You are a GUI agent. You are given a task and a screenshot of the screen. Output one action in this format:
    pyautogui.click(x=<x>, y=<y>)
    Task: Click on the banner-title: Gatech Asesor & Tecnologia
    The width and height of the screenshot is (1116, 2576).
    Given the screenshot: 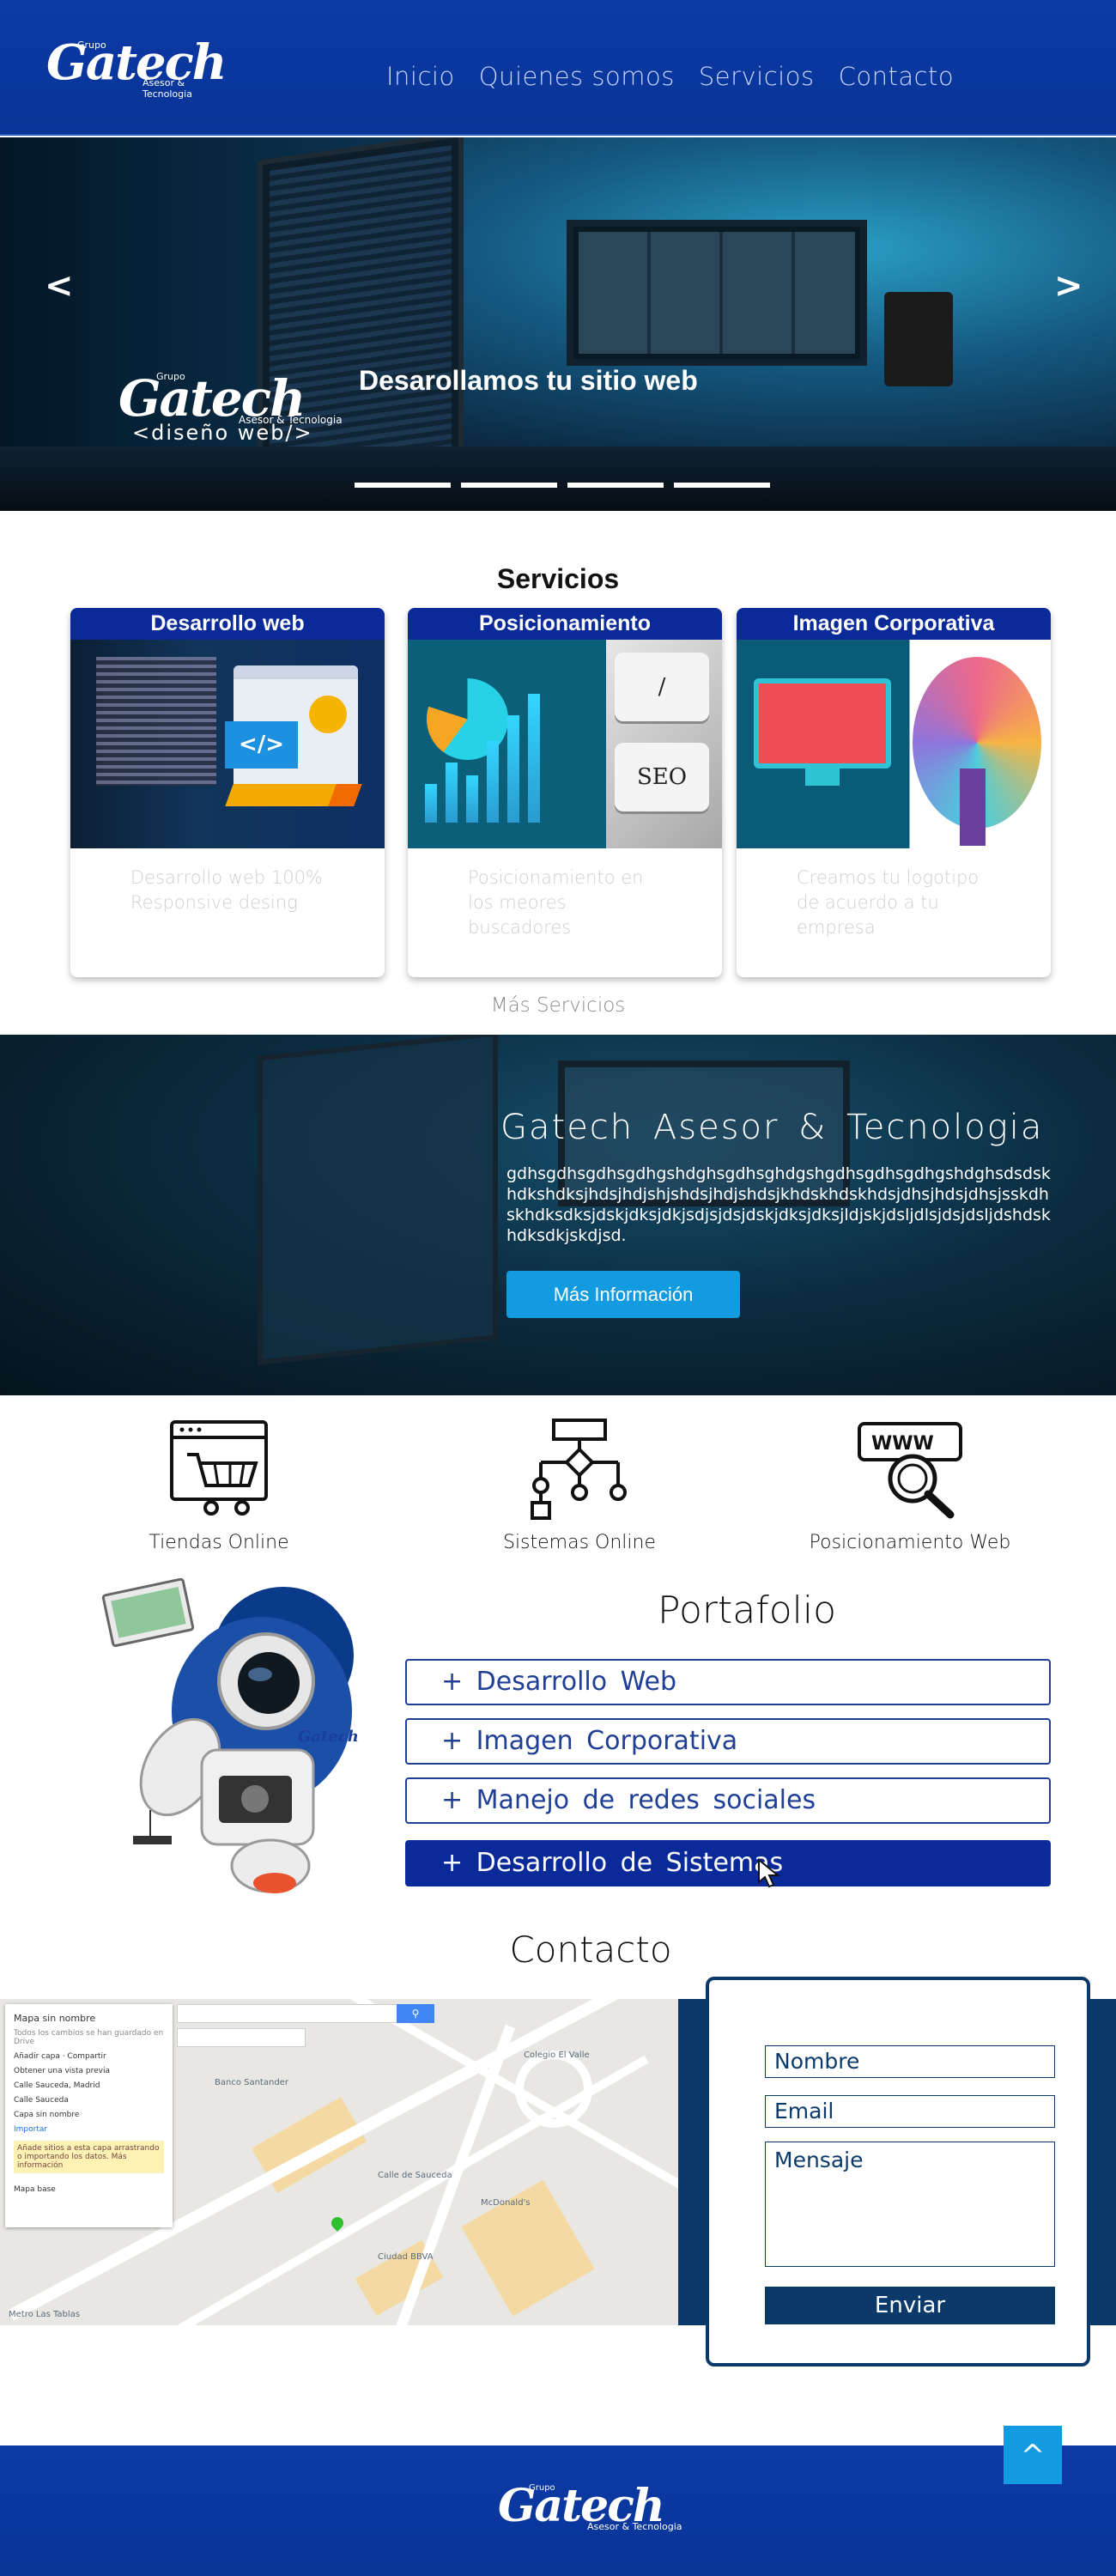 What is the action you would take?
    pyautogui.click(x=772, y=1127)
    